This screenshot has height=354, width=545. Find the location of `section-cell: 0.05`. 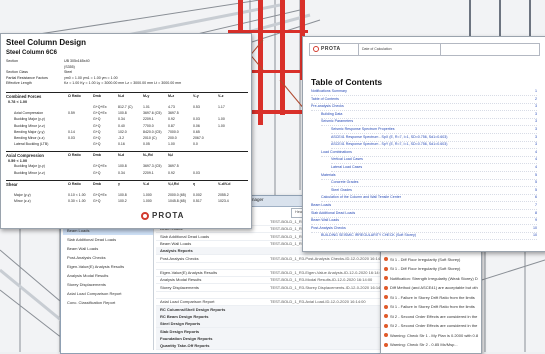

section-cell: 0.05 is located at coordinates (146, 144).